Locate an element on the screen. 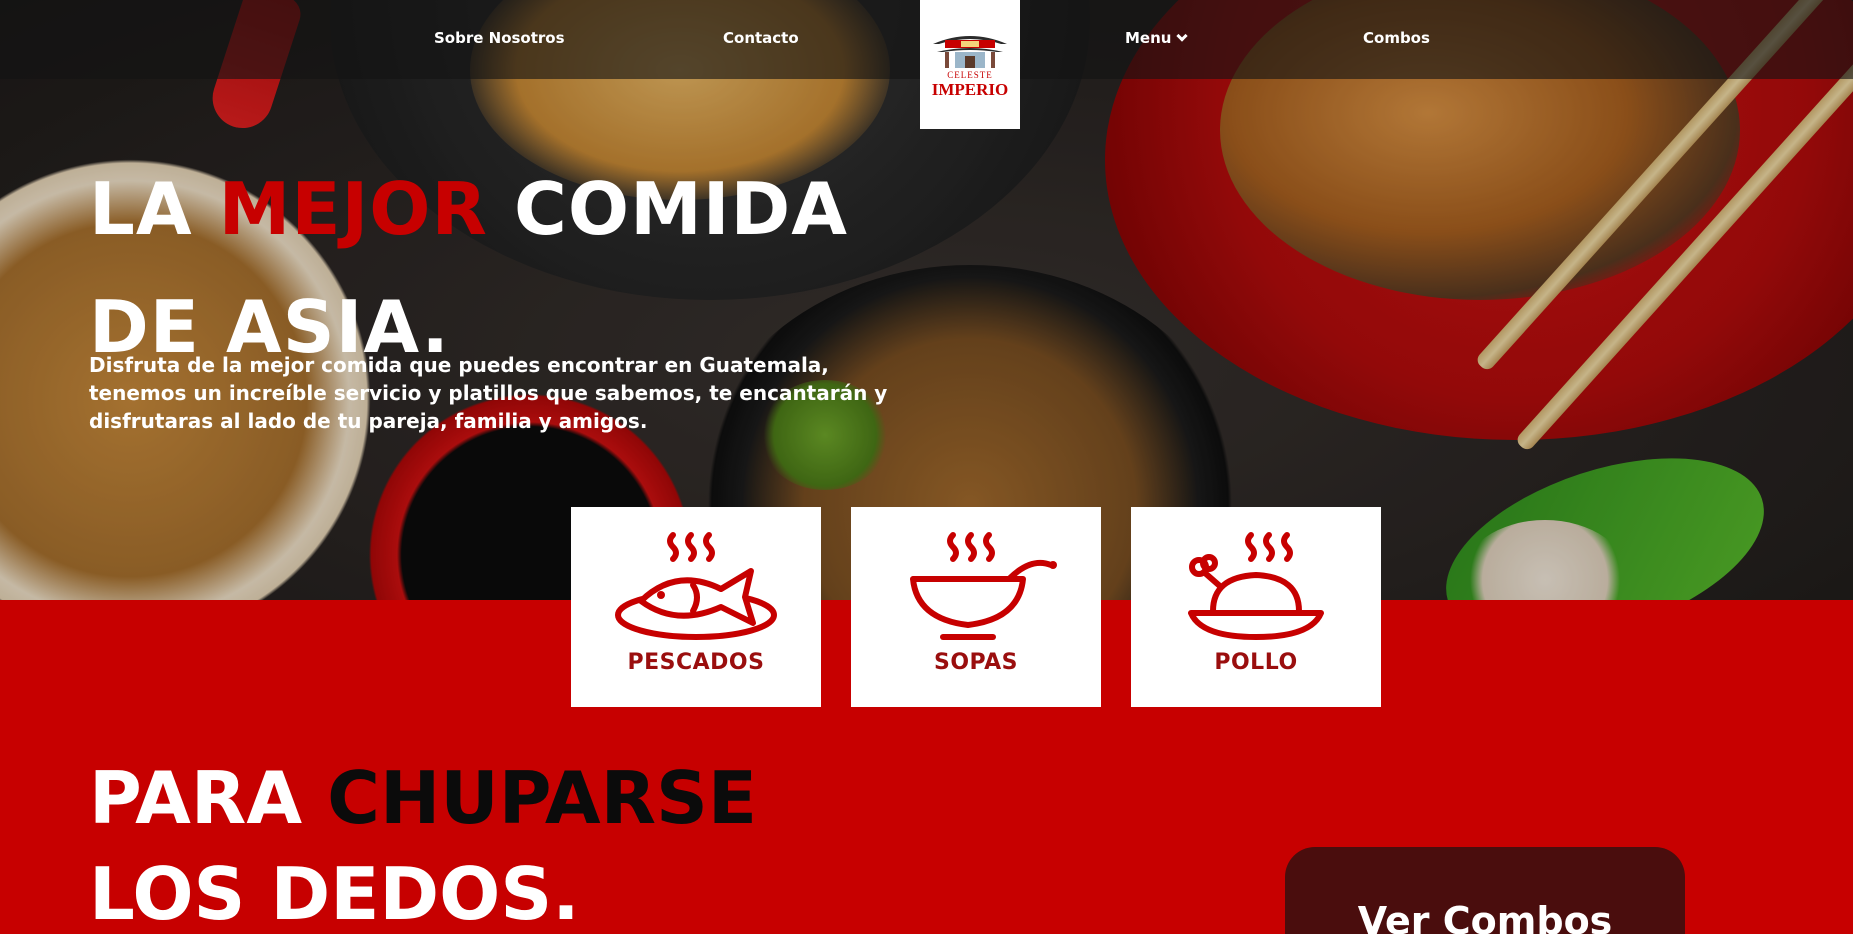 The height and width of the screenshot is (934, 1853). section-title-accent: CHUPARSE is located at coordinates (542, 798).